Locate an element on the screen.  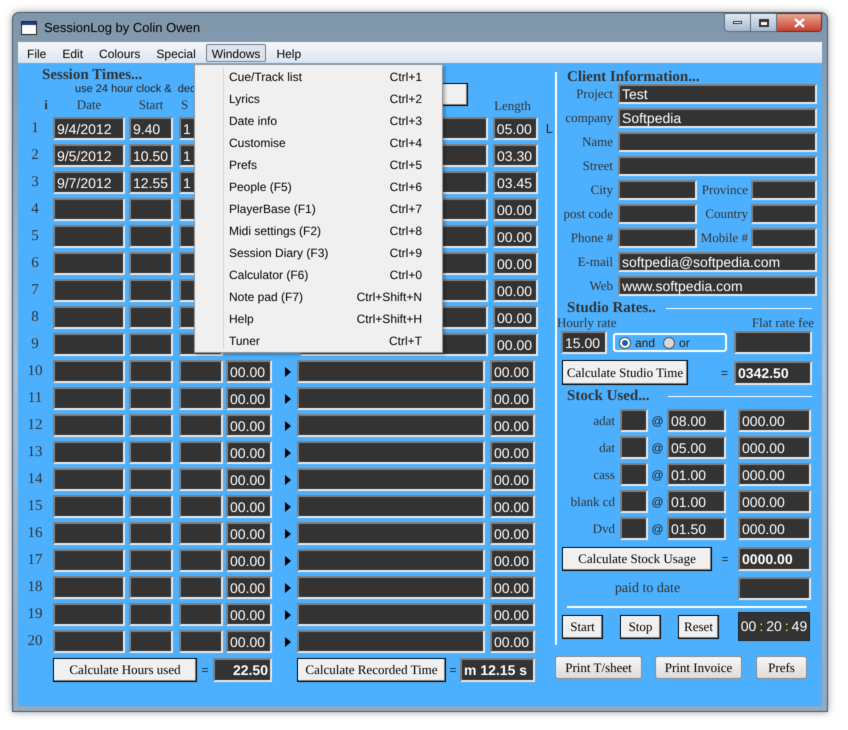
price-field: 01.00 is located at coordinates (696, 474).